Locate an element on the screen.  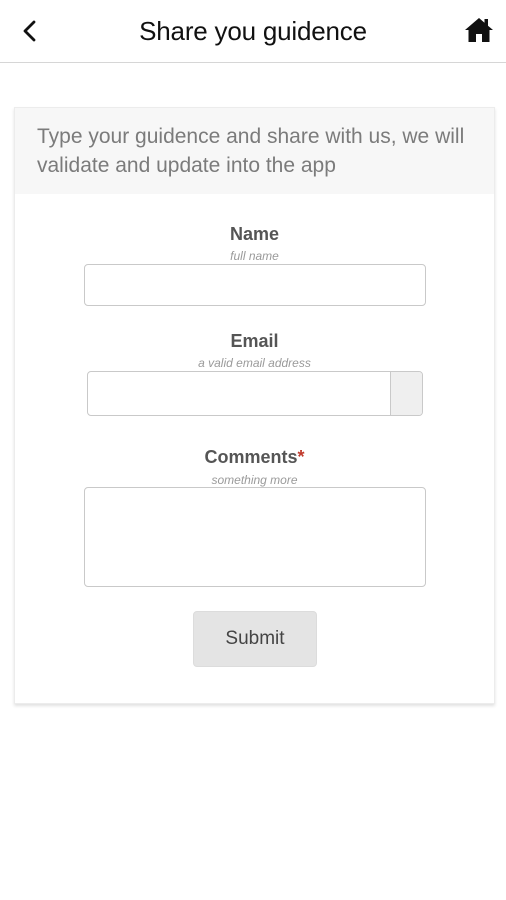
comments-hint: something more is located at coordinates (254, 480).